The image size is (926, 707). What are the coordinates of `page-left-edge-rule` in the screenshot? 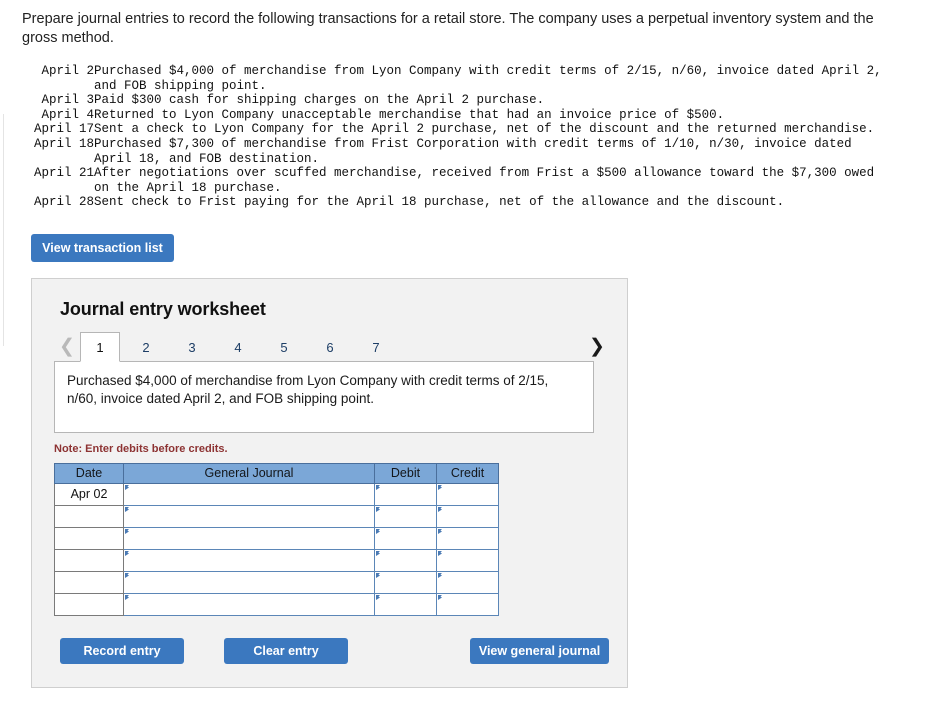 It's located at (3, 230).